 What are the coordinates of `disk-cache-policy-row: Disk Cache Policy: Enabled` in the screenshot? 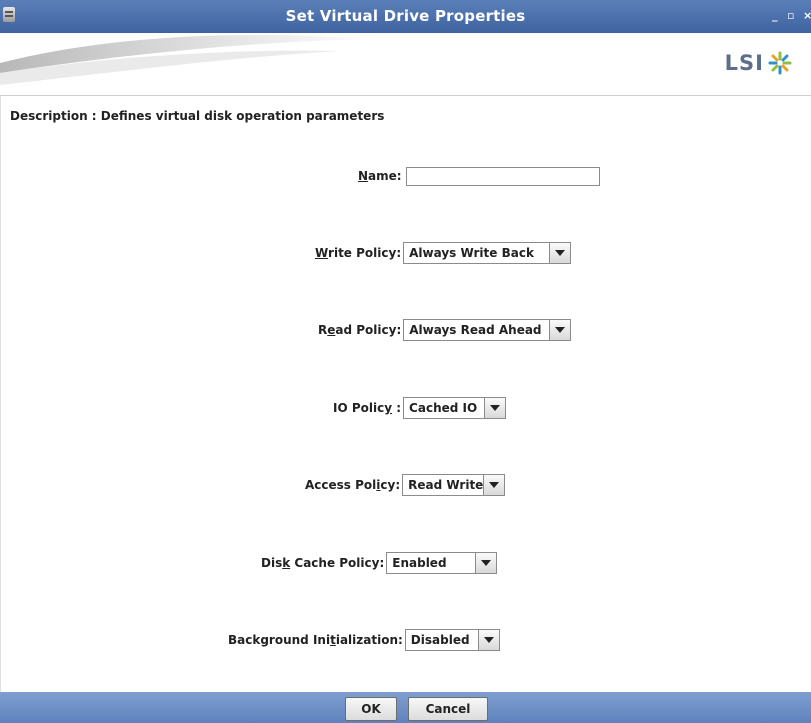 It's located at (379, 563).